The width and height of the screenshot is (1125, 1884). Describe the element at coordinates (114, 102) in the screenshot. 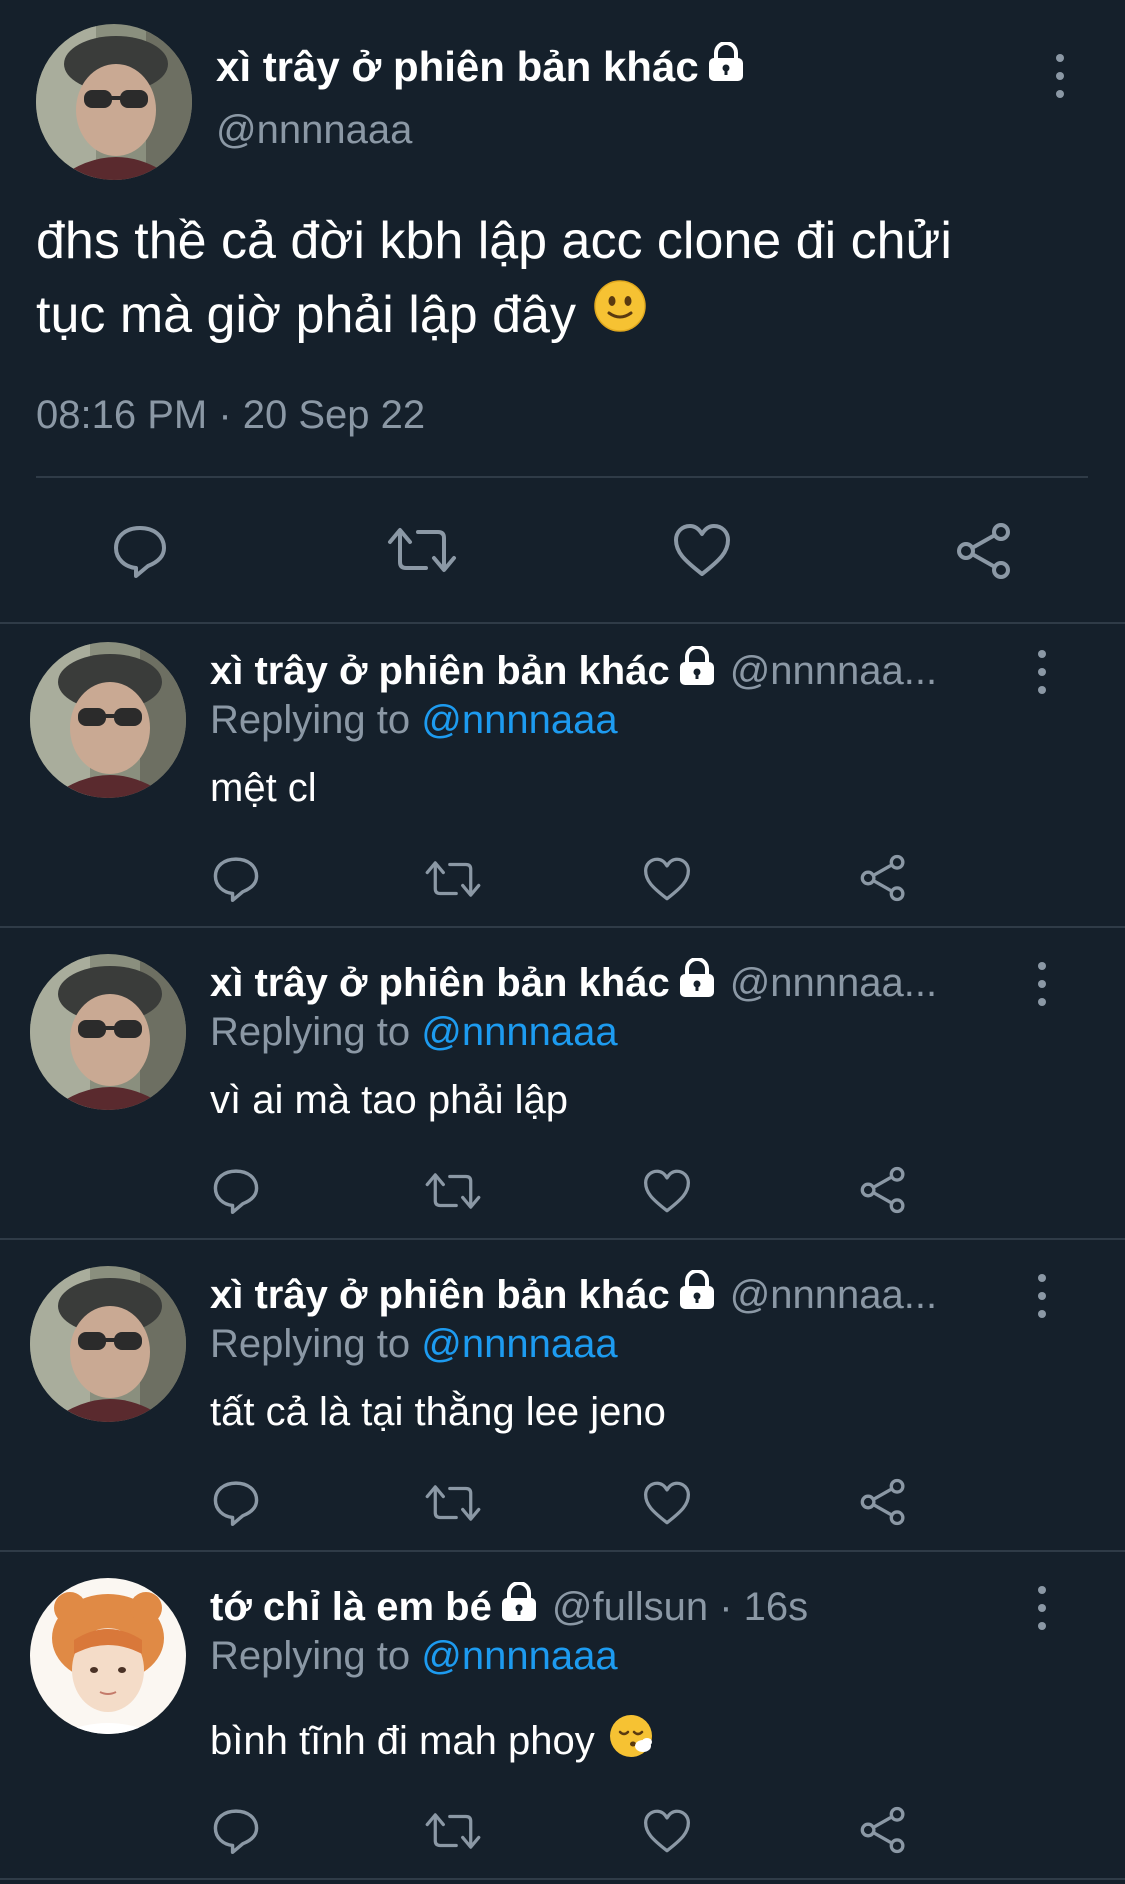

I see `main-tweet-avatar` at that location.